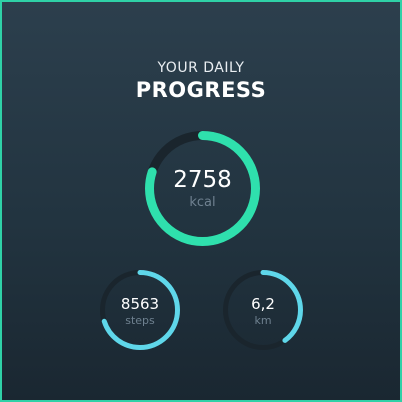 Image resolution: width=402 pixels, height=402 pixels. I want to click on distance-progress-ring: 6,2 km, so click(263, 310).